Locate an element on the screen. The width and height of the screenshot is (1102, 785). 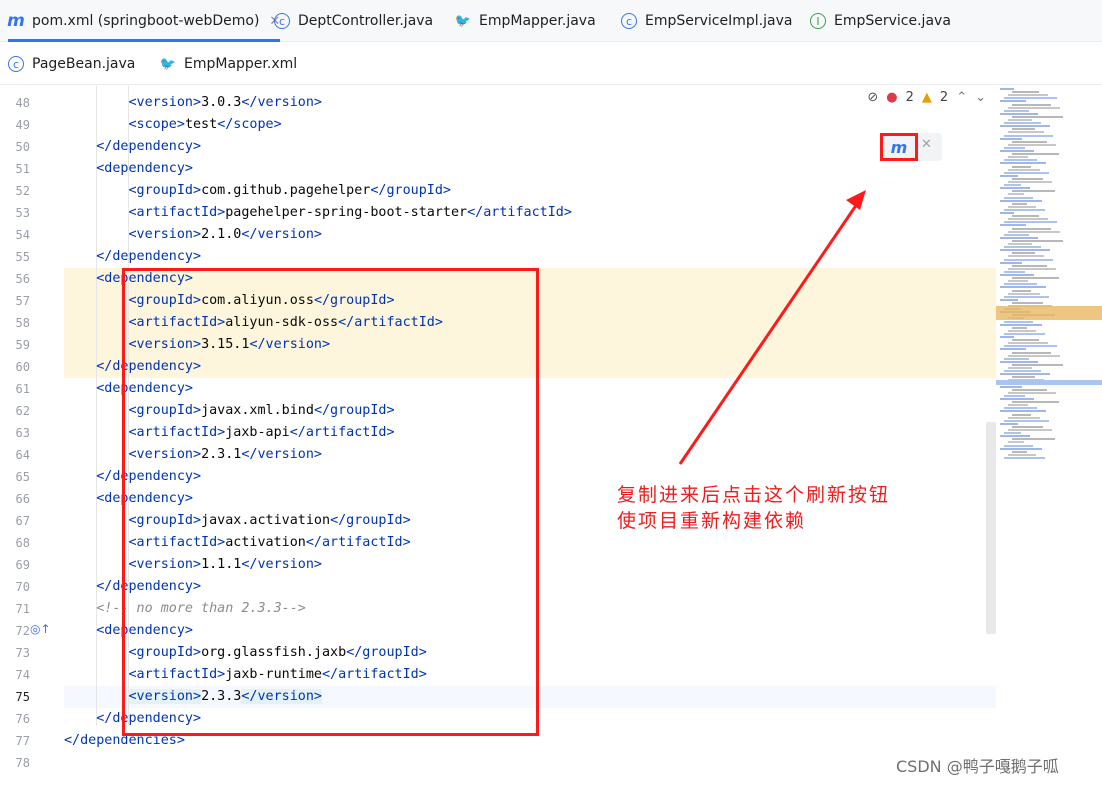
watermark: CSDN @鸭子嘎鹅子呱 is located at coordinates (977, 766).